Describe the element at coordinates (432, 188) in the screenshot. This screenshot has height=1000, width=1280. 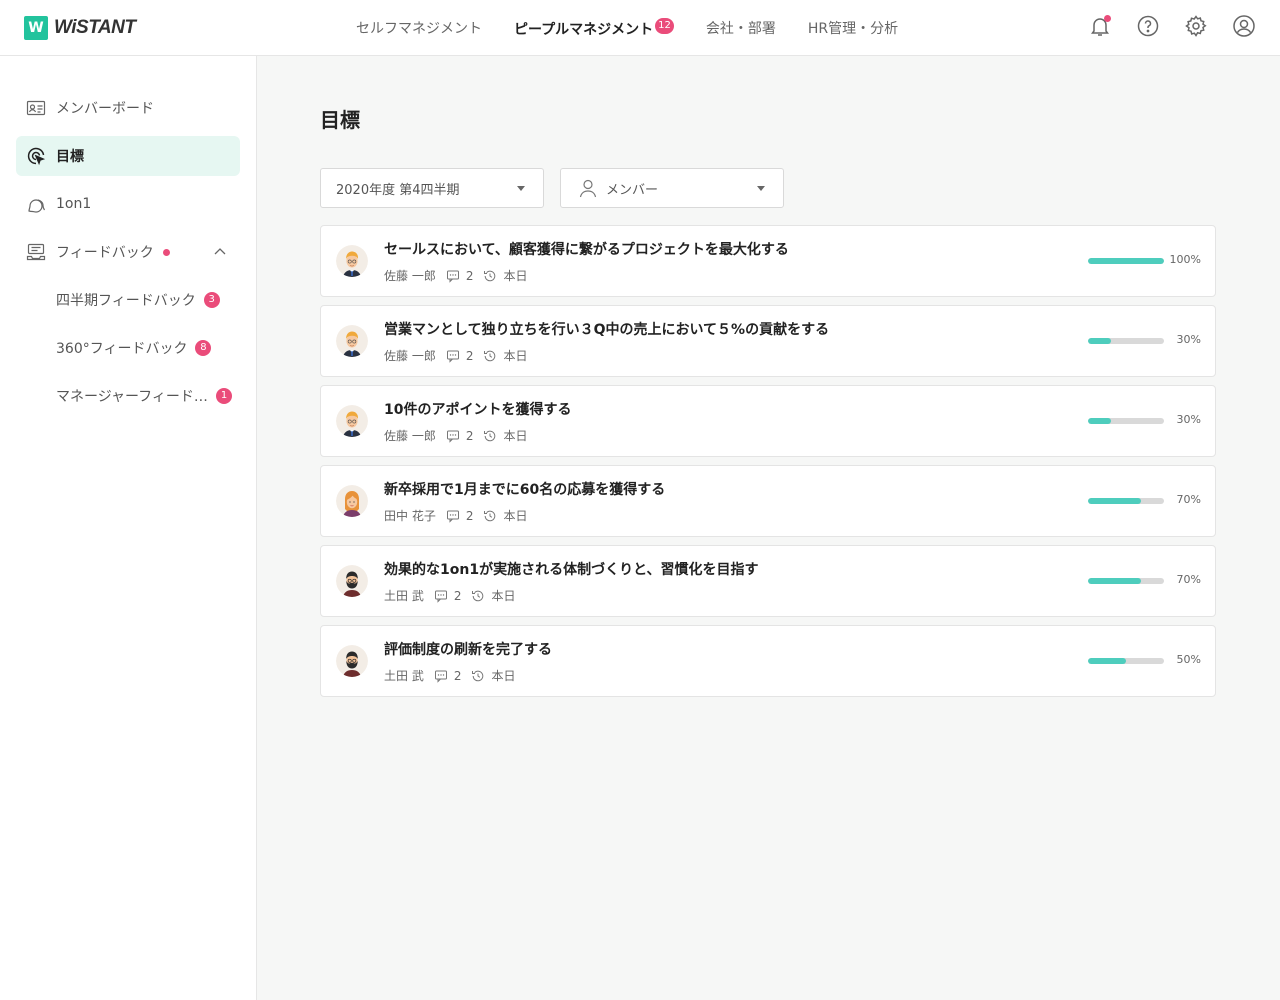
I see `period-select: 2020年度 第4四半期` at that location.